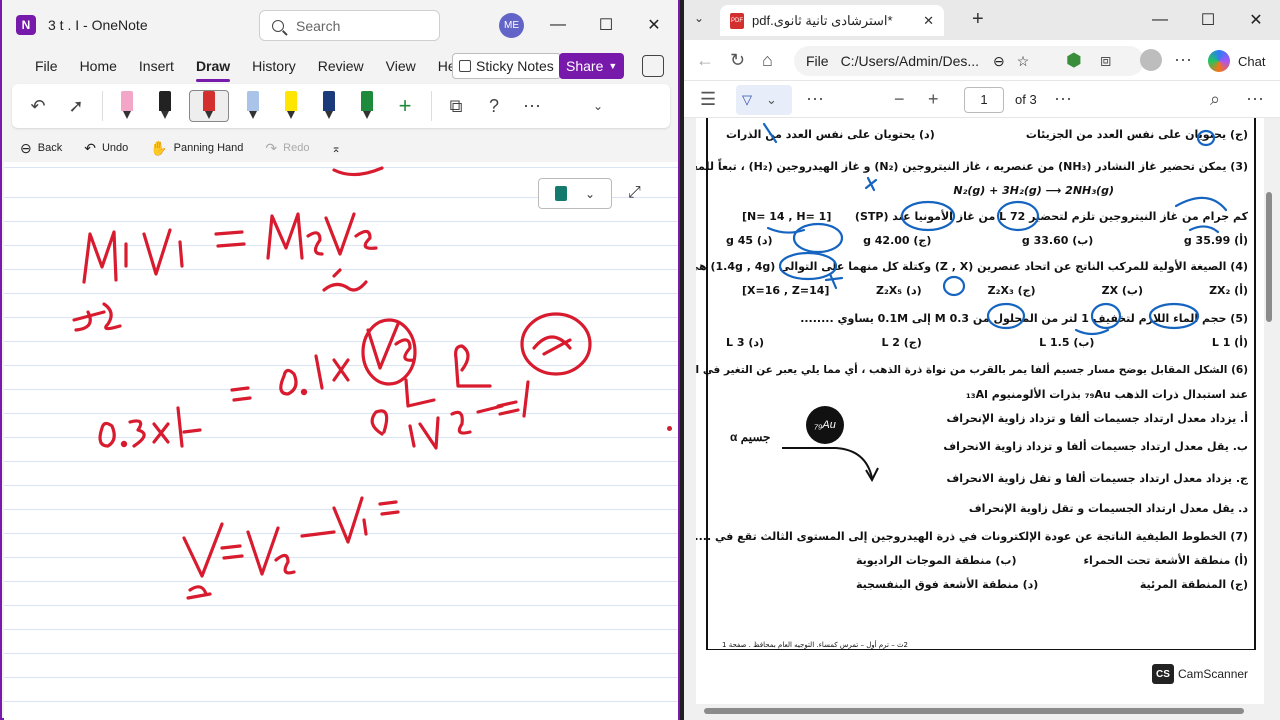 This screenshot has height=720, width=1280. What do you see at coordinates (98, 66) in the screenshot?
I see `tab-home: Home` at bounding box center [98, 66].